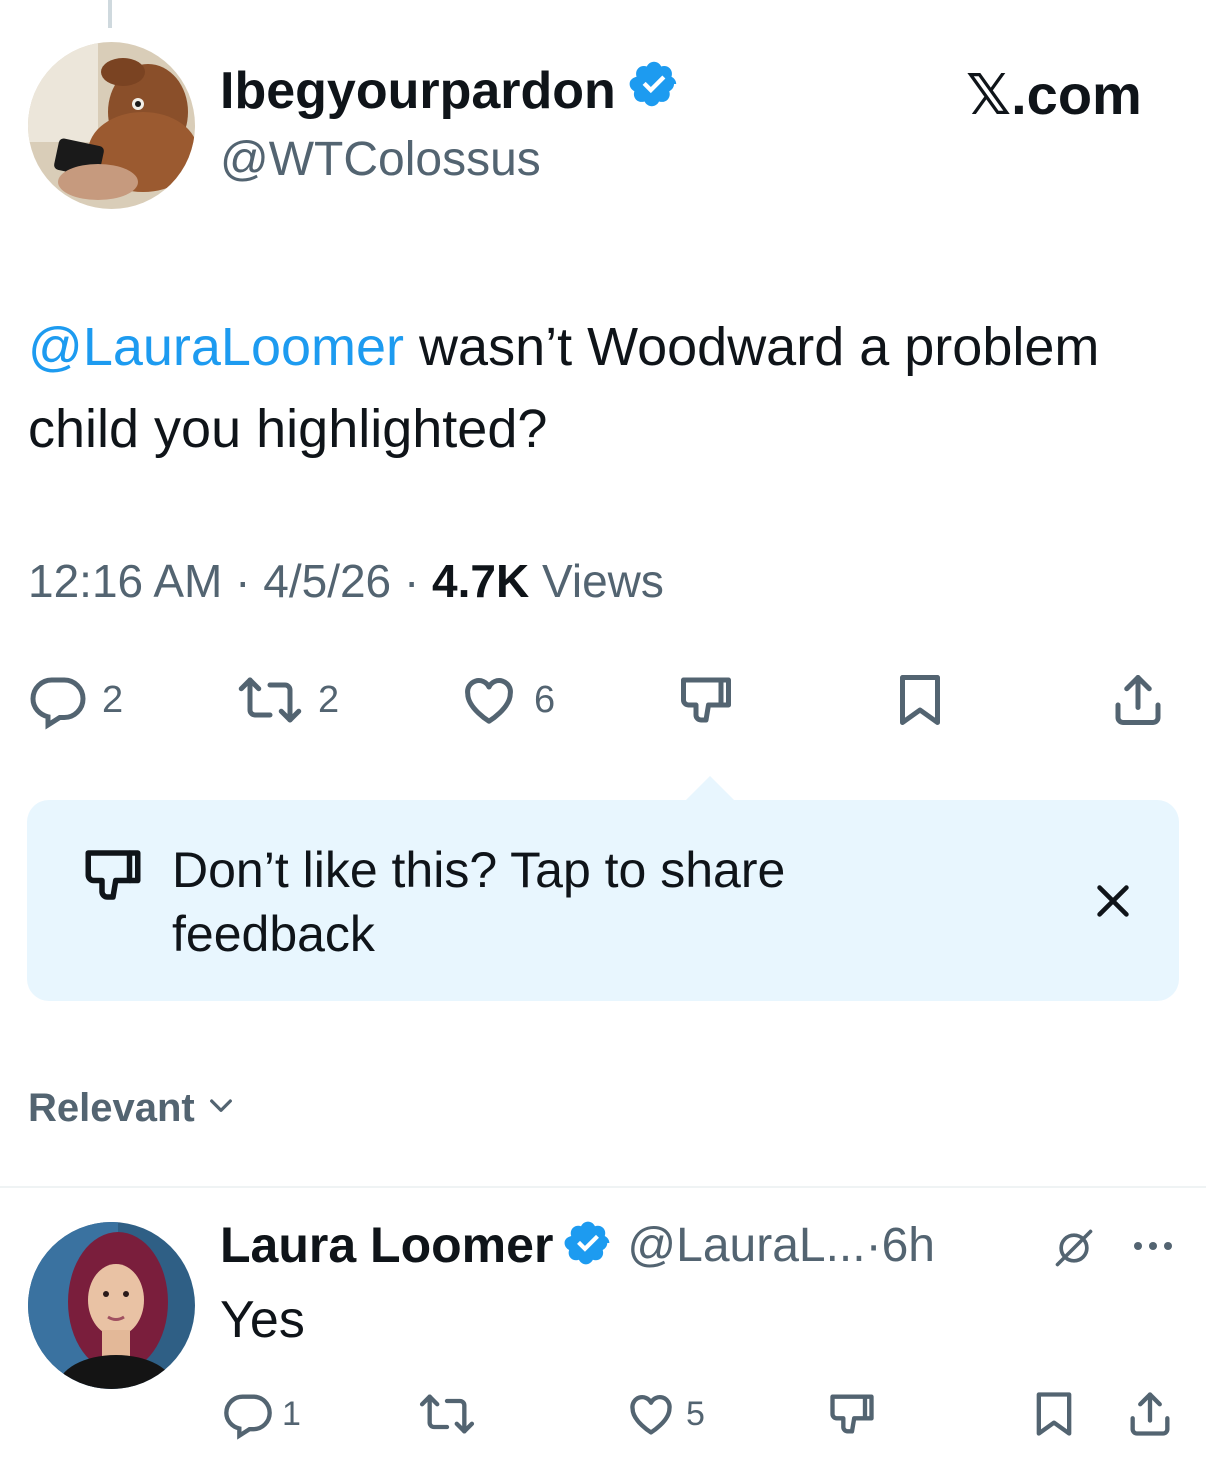 This screenshot has width=1206, height=1474. I want to click on reply-header: Laura Loomer @LauraL... · 6h, so click(577, 1245).